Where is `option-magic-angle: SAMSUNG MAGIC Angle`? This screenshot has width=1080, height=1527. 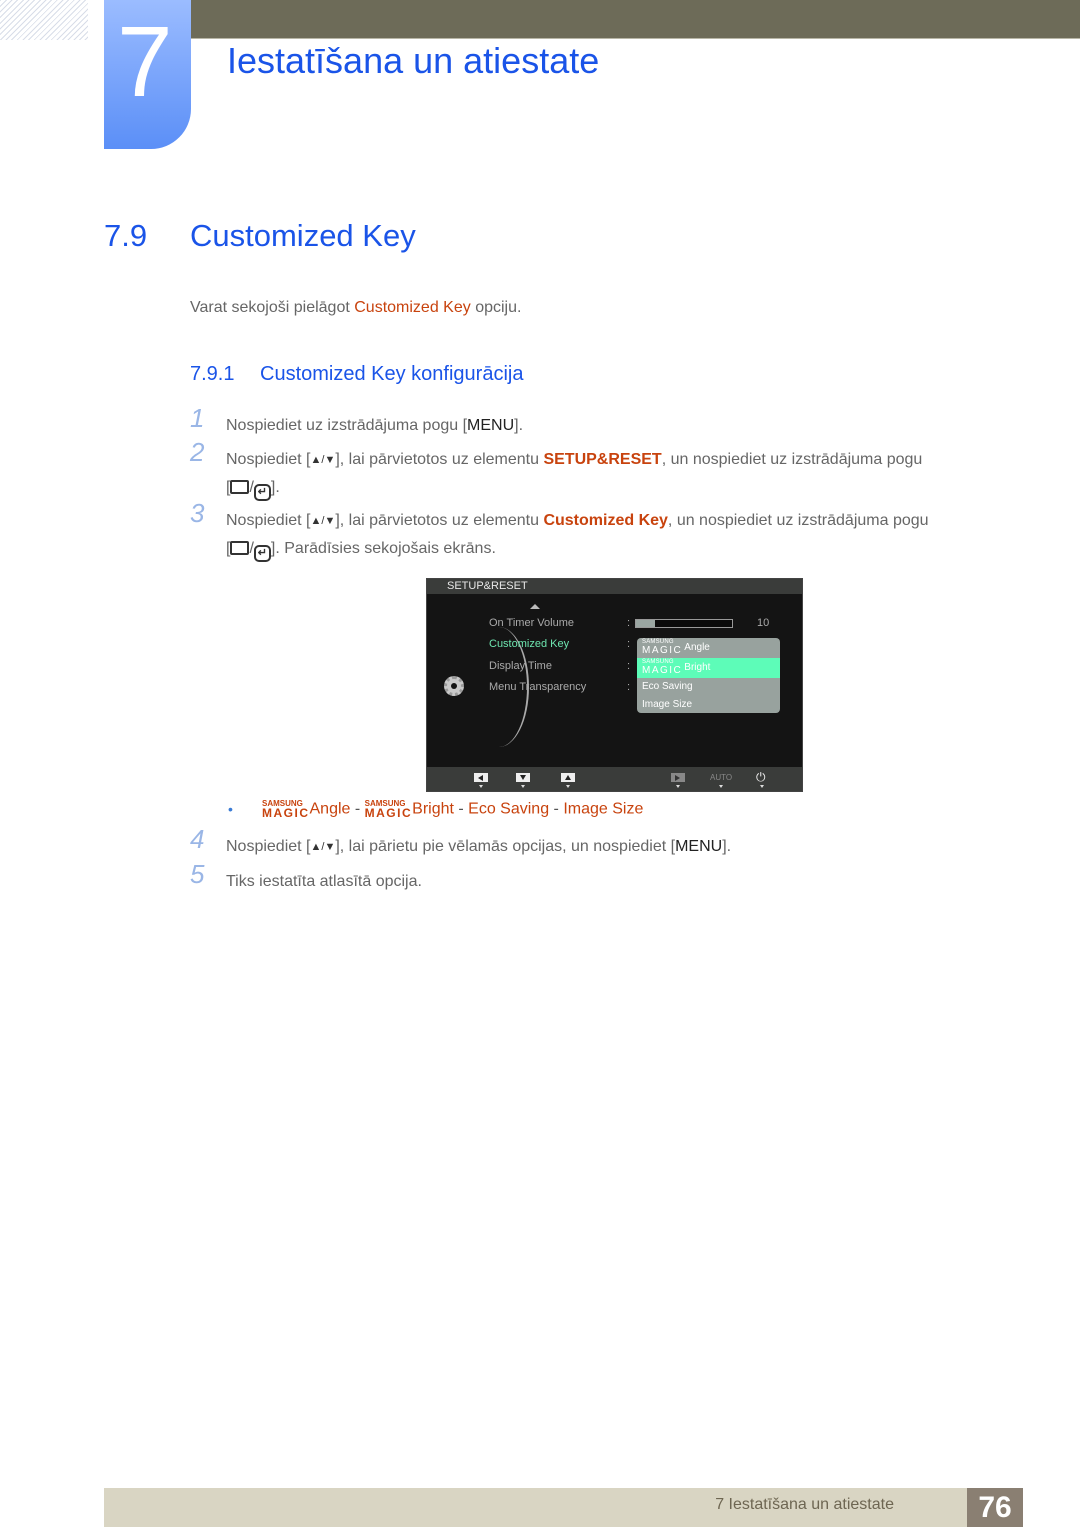
option-magic-angle: SAMSUNG MAGIC Angle is located at coordinates (708, 648).